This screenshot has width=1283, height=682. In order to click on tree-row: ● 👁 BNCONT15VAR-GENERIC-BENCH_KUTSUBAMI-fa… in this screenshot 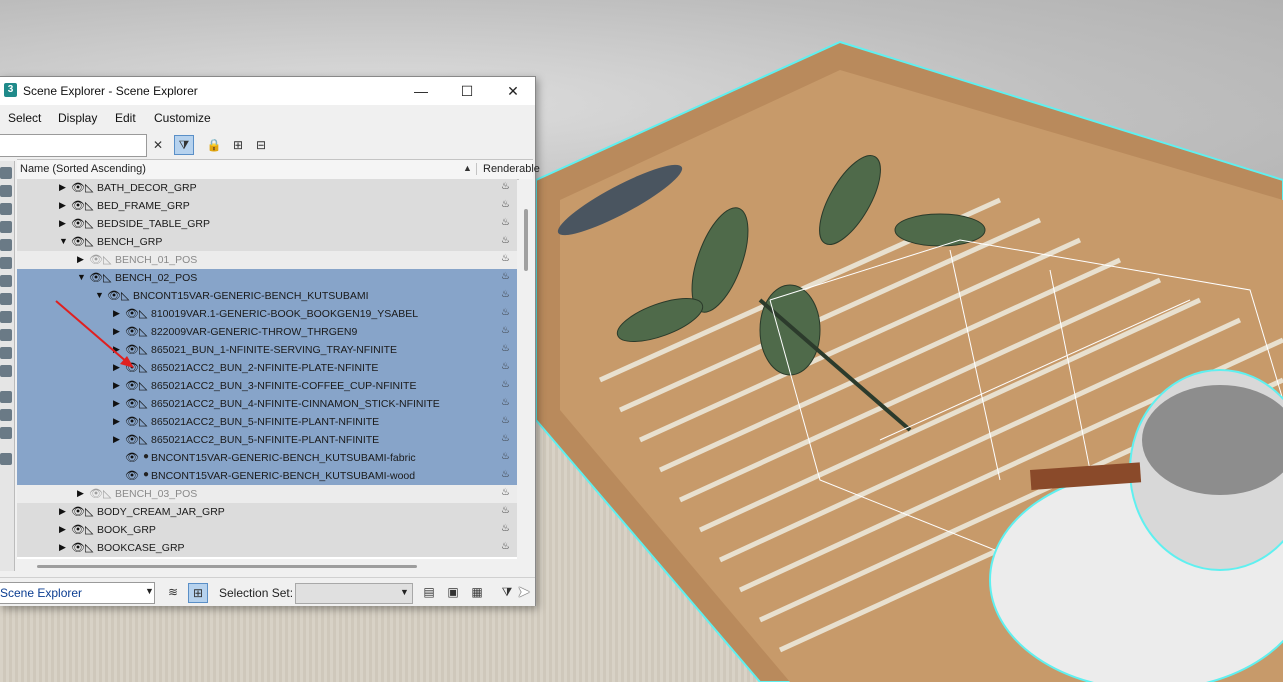, I will do `click(267, 458)`.